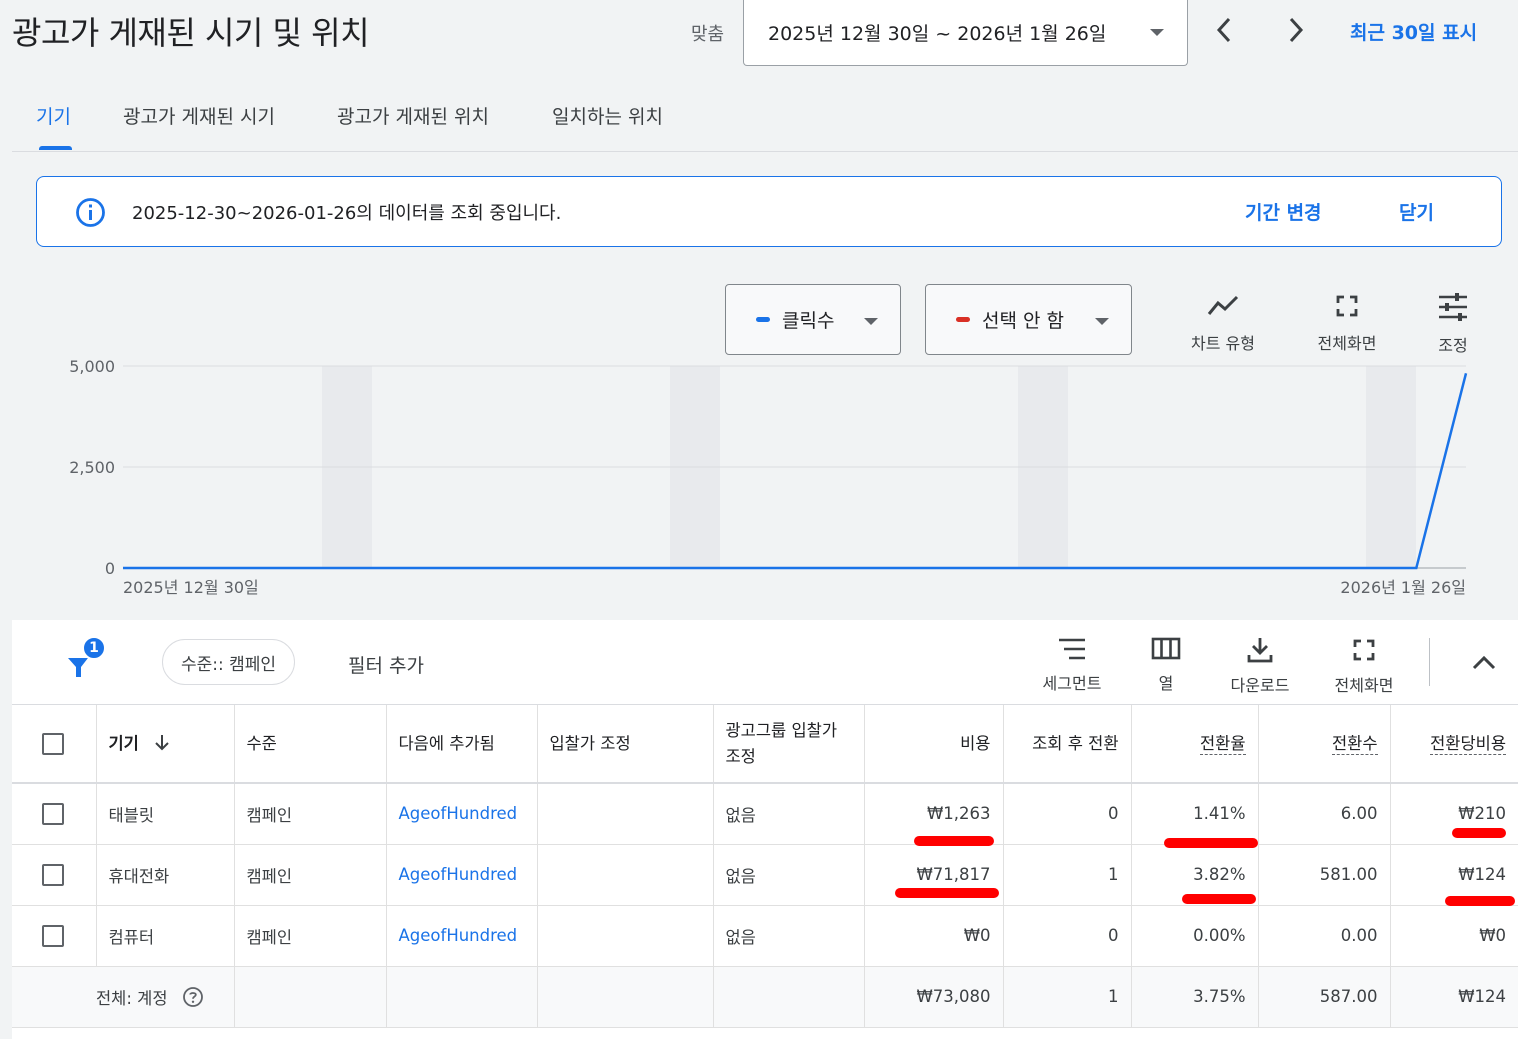 This screenshot has width=1518, height=1039. Describe the element at coordinates (765, 814) in the screenshot. I see `table-row: 태블릿 캠페인 AgeofHundred 없음 ₩1,263 0 1.41% 6.00 ₩210` at that location.